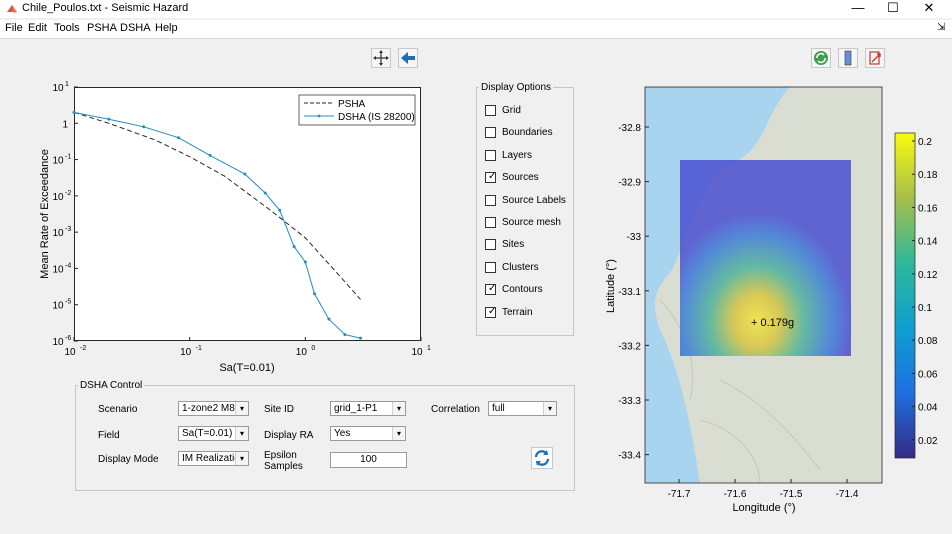 Image resolution: width=952 pixels, height=534 pixels. Describe the element at coordinates (629, 183) in the screenshot. I see `map-y-tick-label: -32.9` at that location.